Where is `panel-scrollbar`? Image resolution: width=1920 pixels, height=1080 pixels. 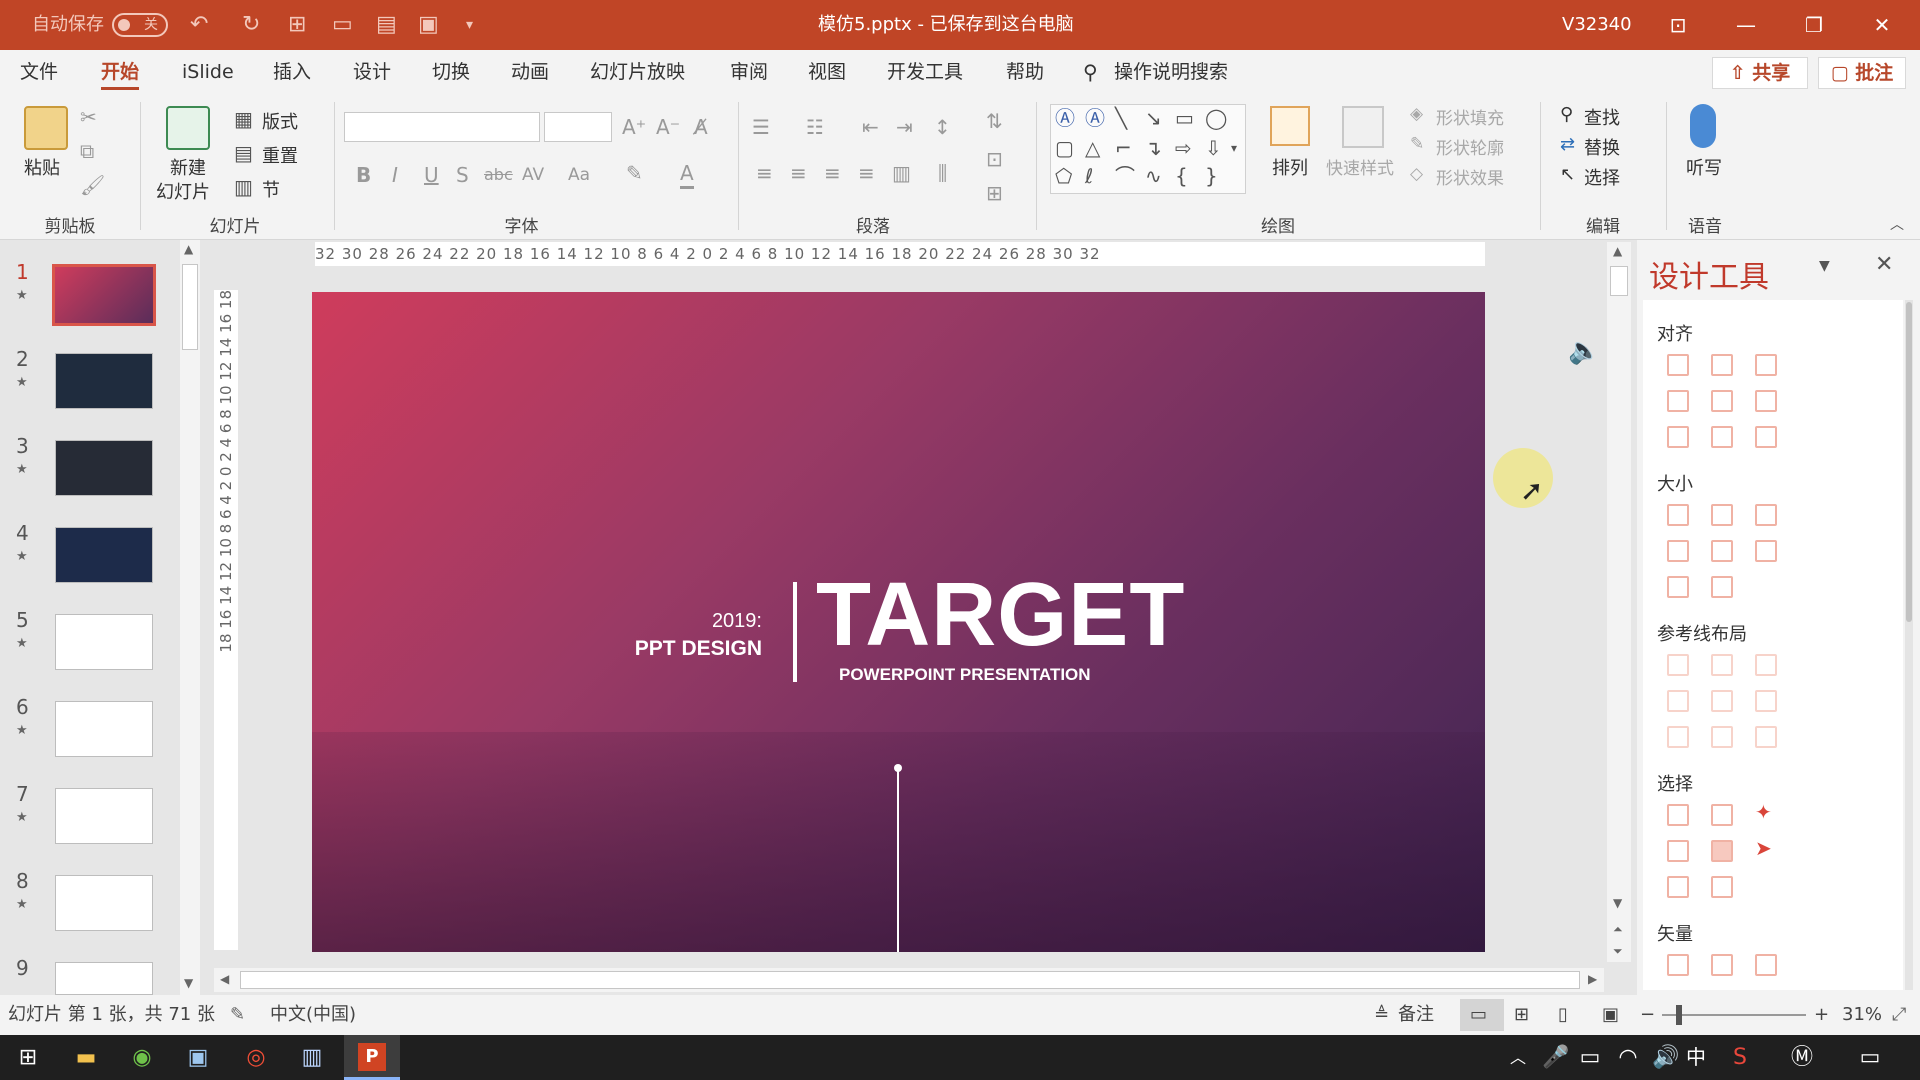 panel-scrollbar is located at coordinates (1909, 645).